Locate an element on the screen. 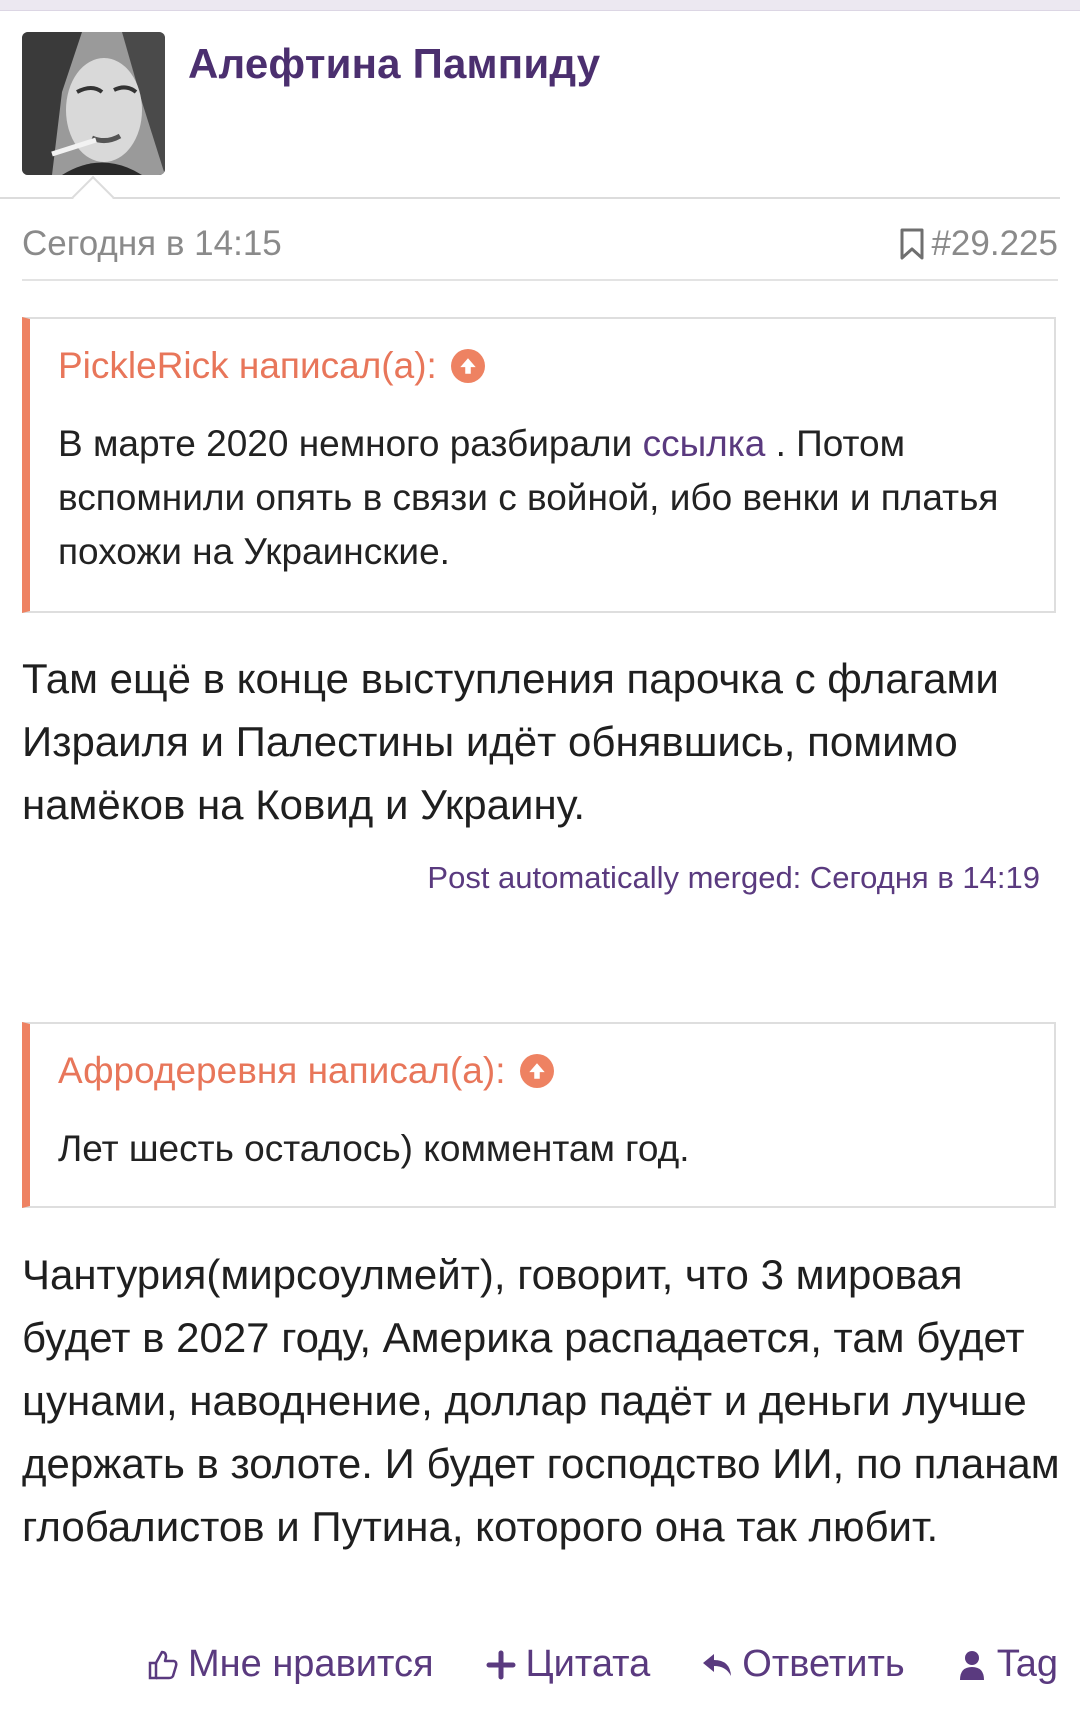 This screenshot has width=1080, height=1713. like-button: Мне нравится is located at coordinates (290, 1664).